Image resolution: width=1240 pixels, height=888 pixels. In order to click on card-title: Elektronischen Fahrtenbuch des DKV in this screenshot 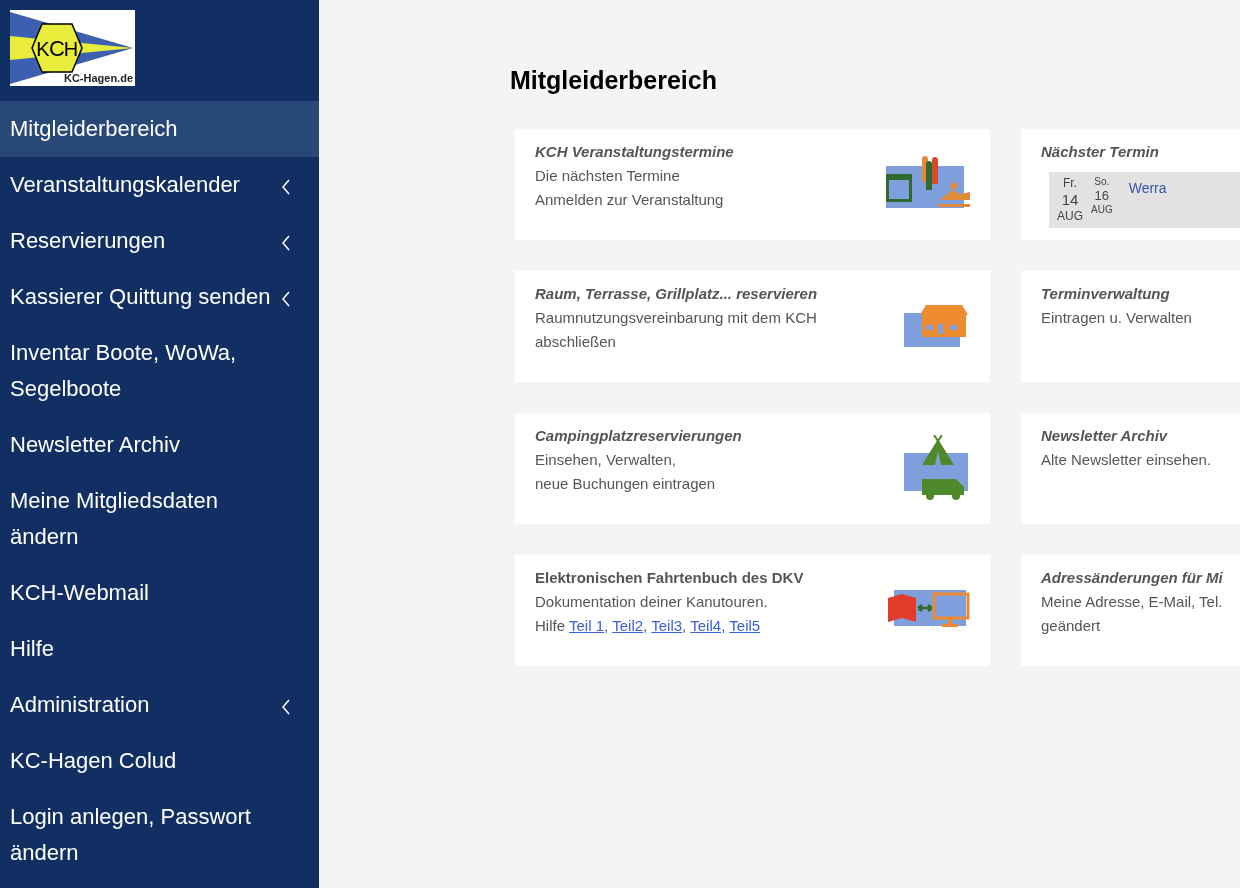, I will do `click(669, 577)`.